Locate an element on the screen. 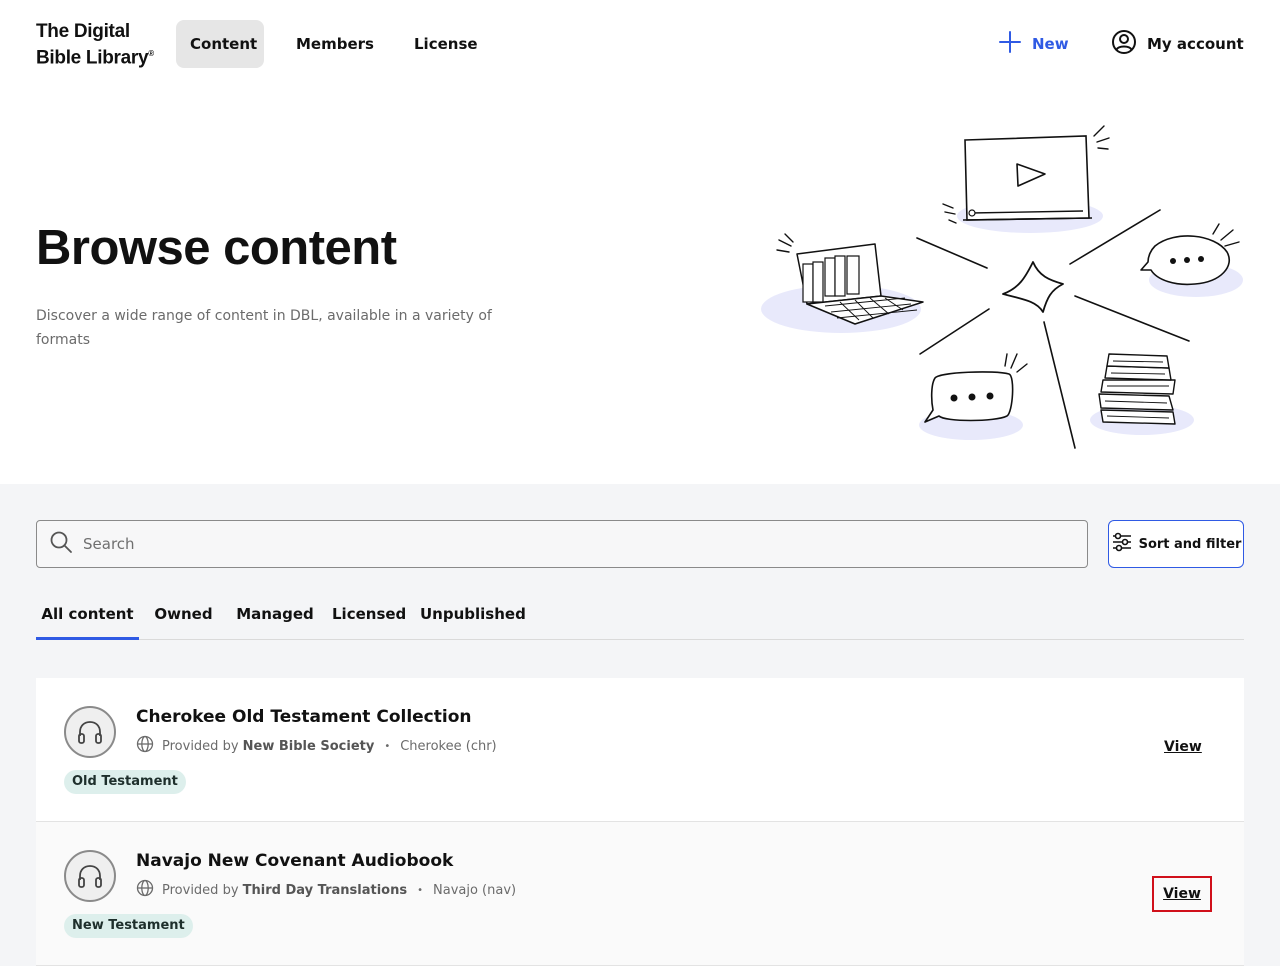  sliders-icon is located at coordinates (1122, 544).